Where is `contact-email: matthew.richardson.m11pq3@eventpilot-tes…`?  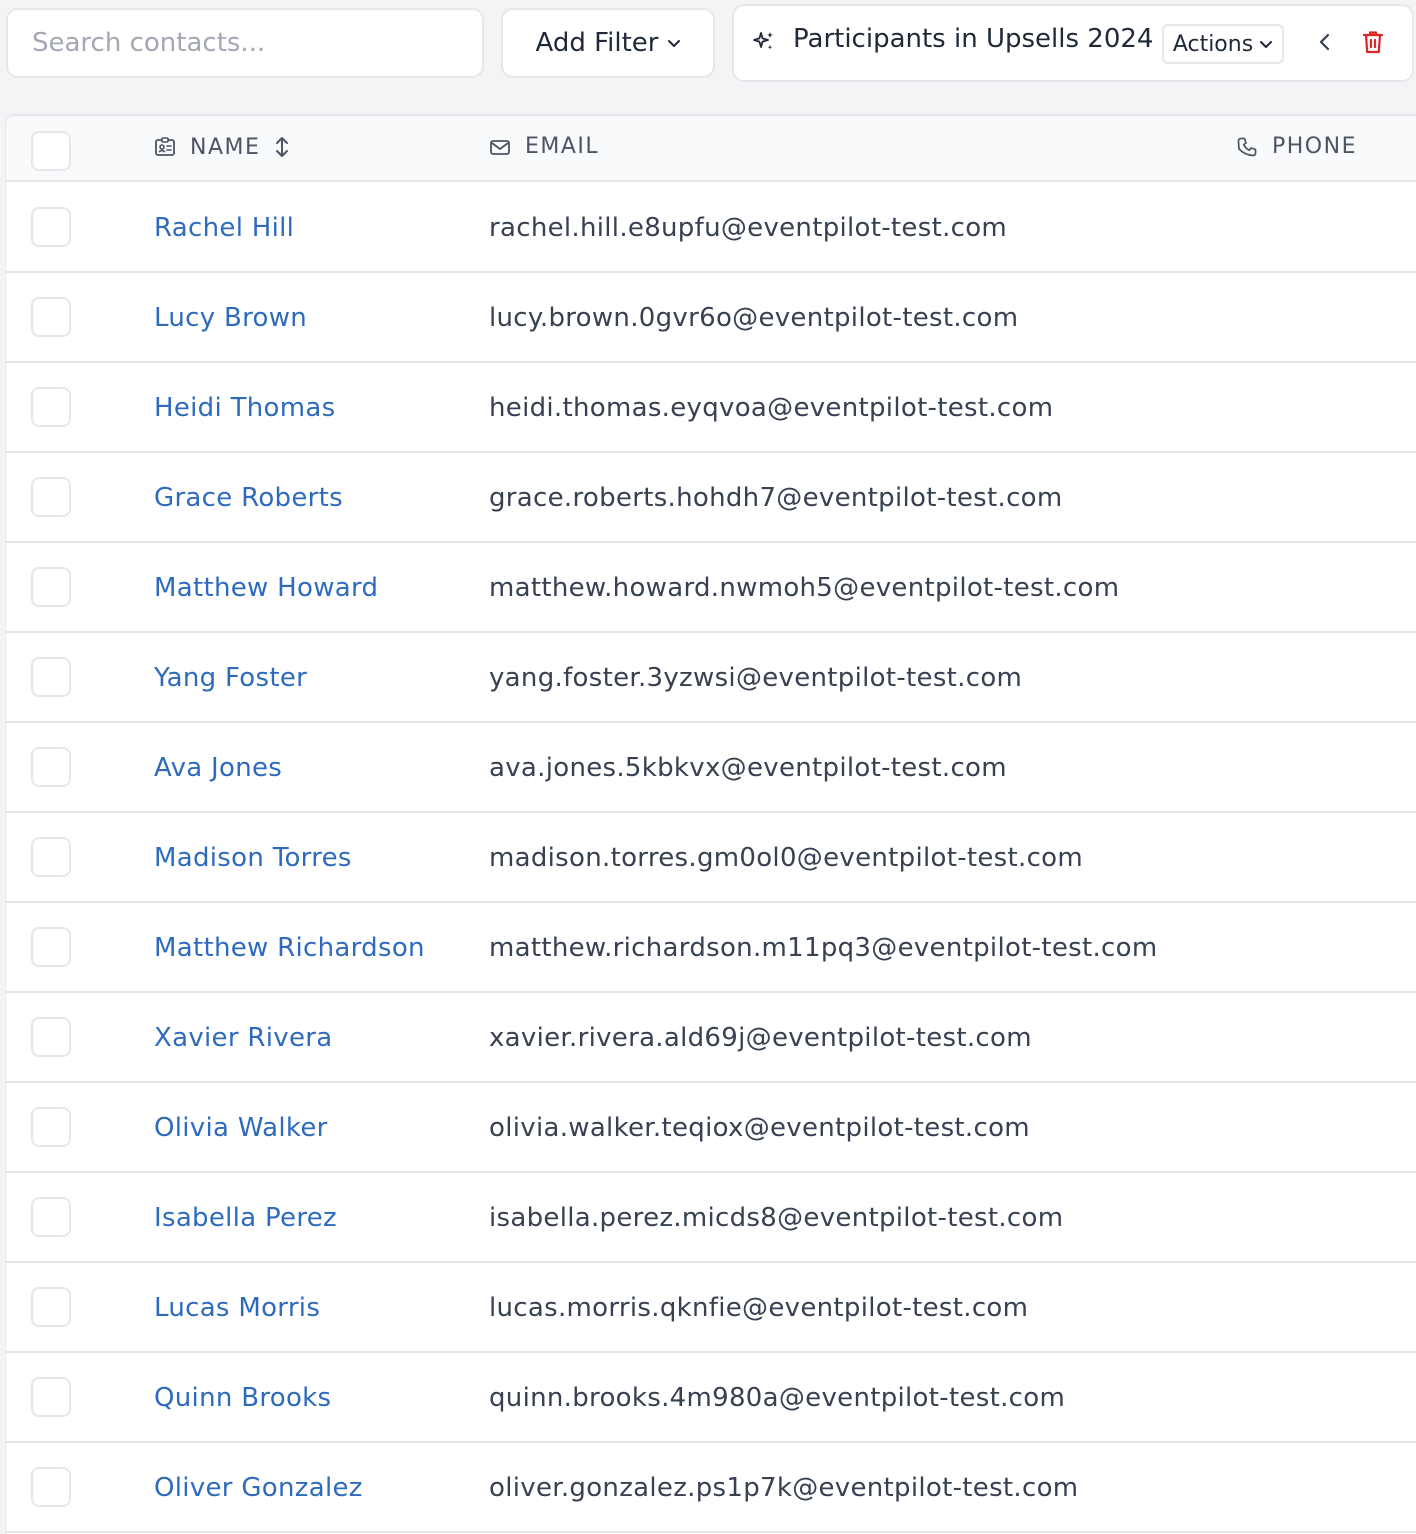
contact-email: matthew.richardson.m11pq3@eventpilot-tes… is located at coordinates (823, 948).